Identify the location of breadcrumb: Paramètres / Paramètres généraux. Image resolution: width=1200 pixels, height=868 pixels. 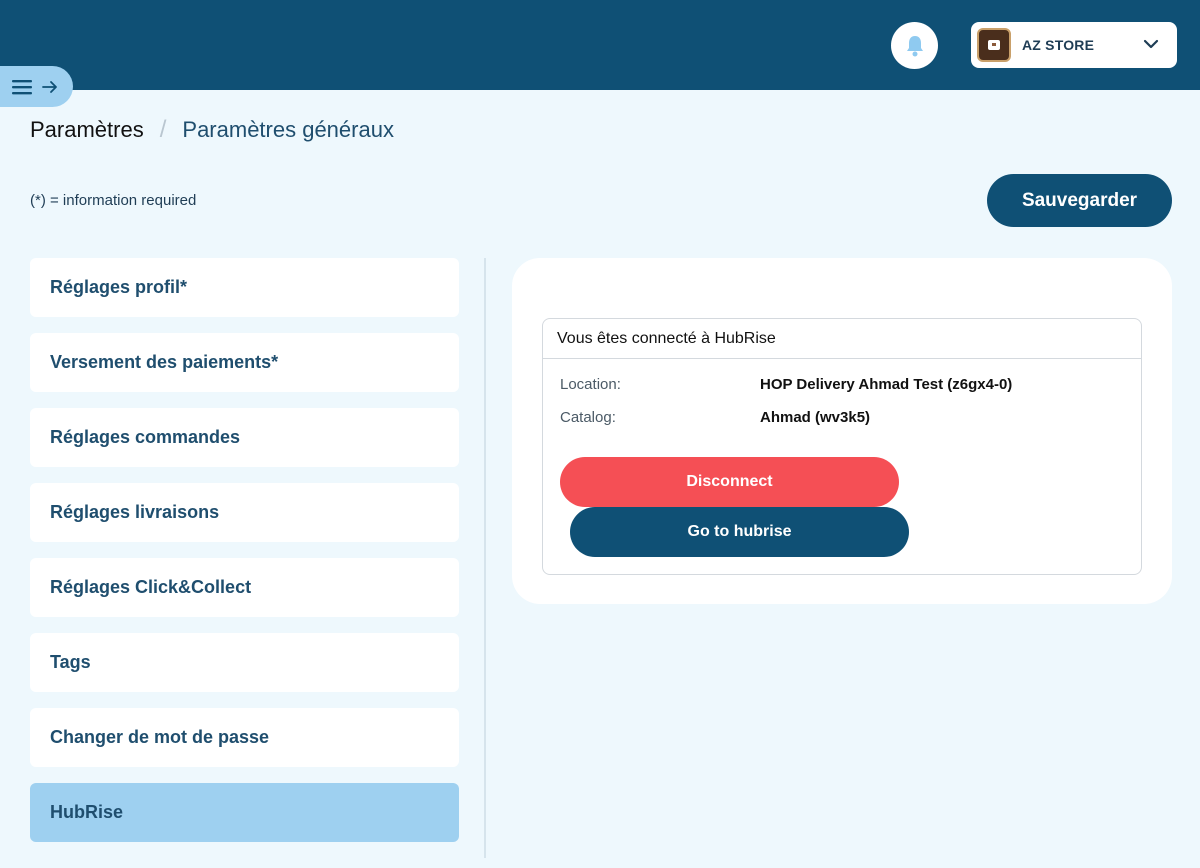
(212, 130).